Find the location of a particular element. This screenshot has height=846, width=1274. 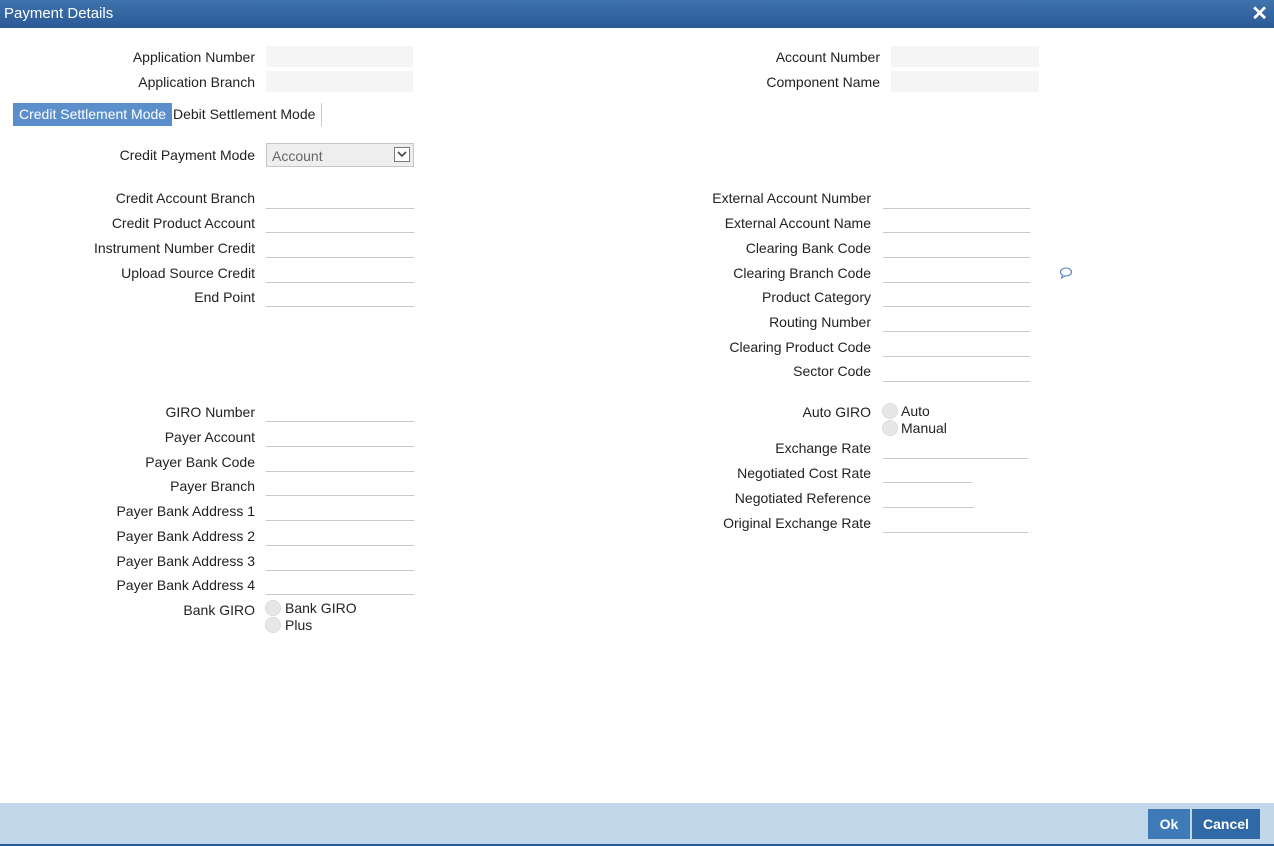

plus-option-label: Plus is located at coordinates (299, 625).